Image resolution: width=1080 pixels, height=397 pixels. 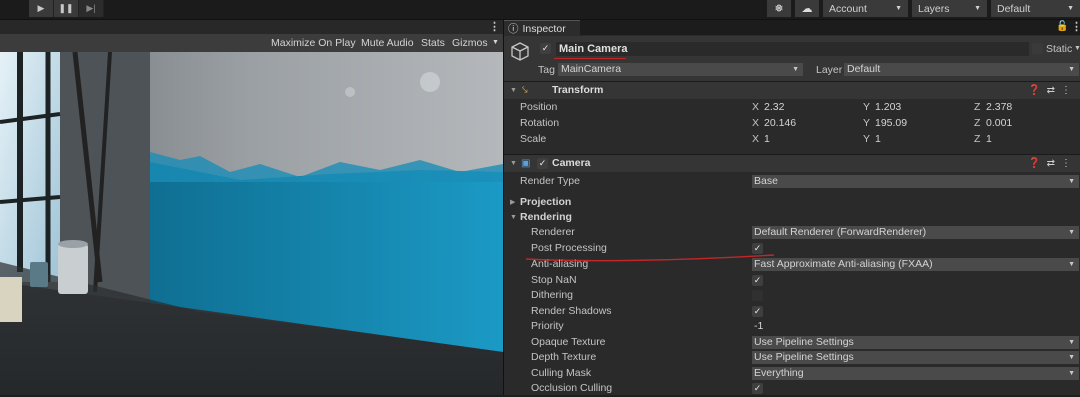 I want to click on culling-mask-row: Culling Mask Everything ▼, so click(x=792, y=374).